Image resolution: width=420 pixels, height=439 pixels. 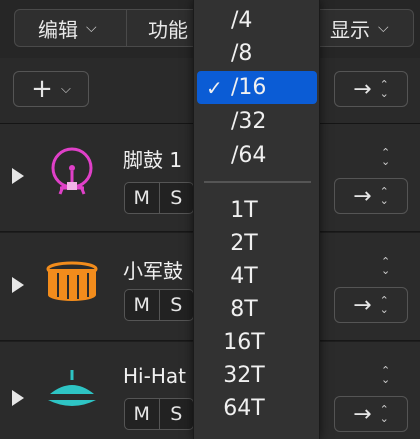 What do you see at coordinates (257, 408) in the screenshot?
I see `menu-item-triplet-64t: 64T` at bounding box center [257, 408].